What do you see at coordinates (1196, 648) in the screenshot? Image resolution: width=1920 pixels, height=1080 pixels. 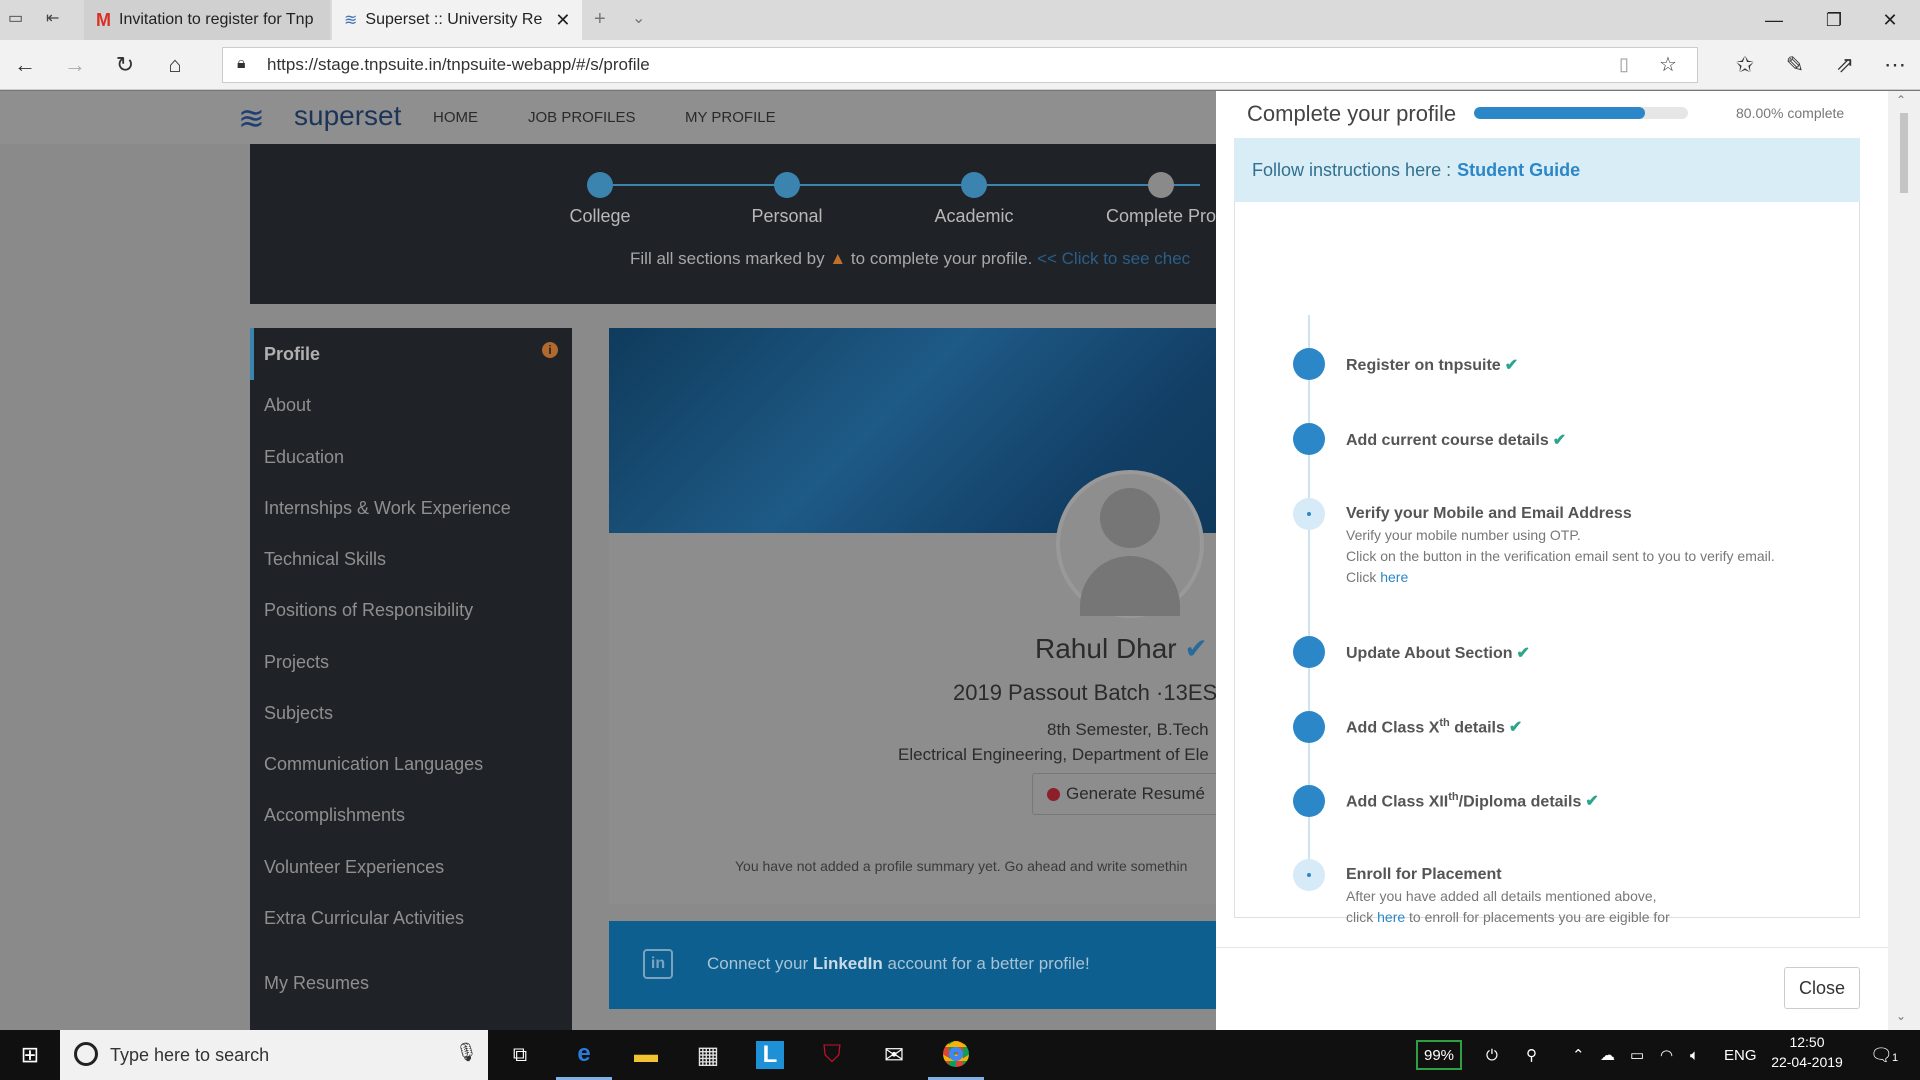 I see `verified-icon: ✔` at bounding box center [1196, 648].